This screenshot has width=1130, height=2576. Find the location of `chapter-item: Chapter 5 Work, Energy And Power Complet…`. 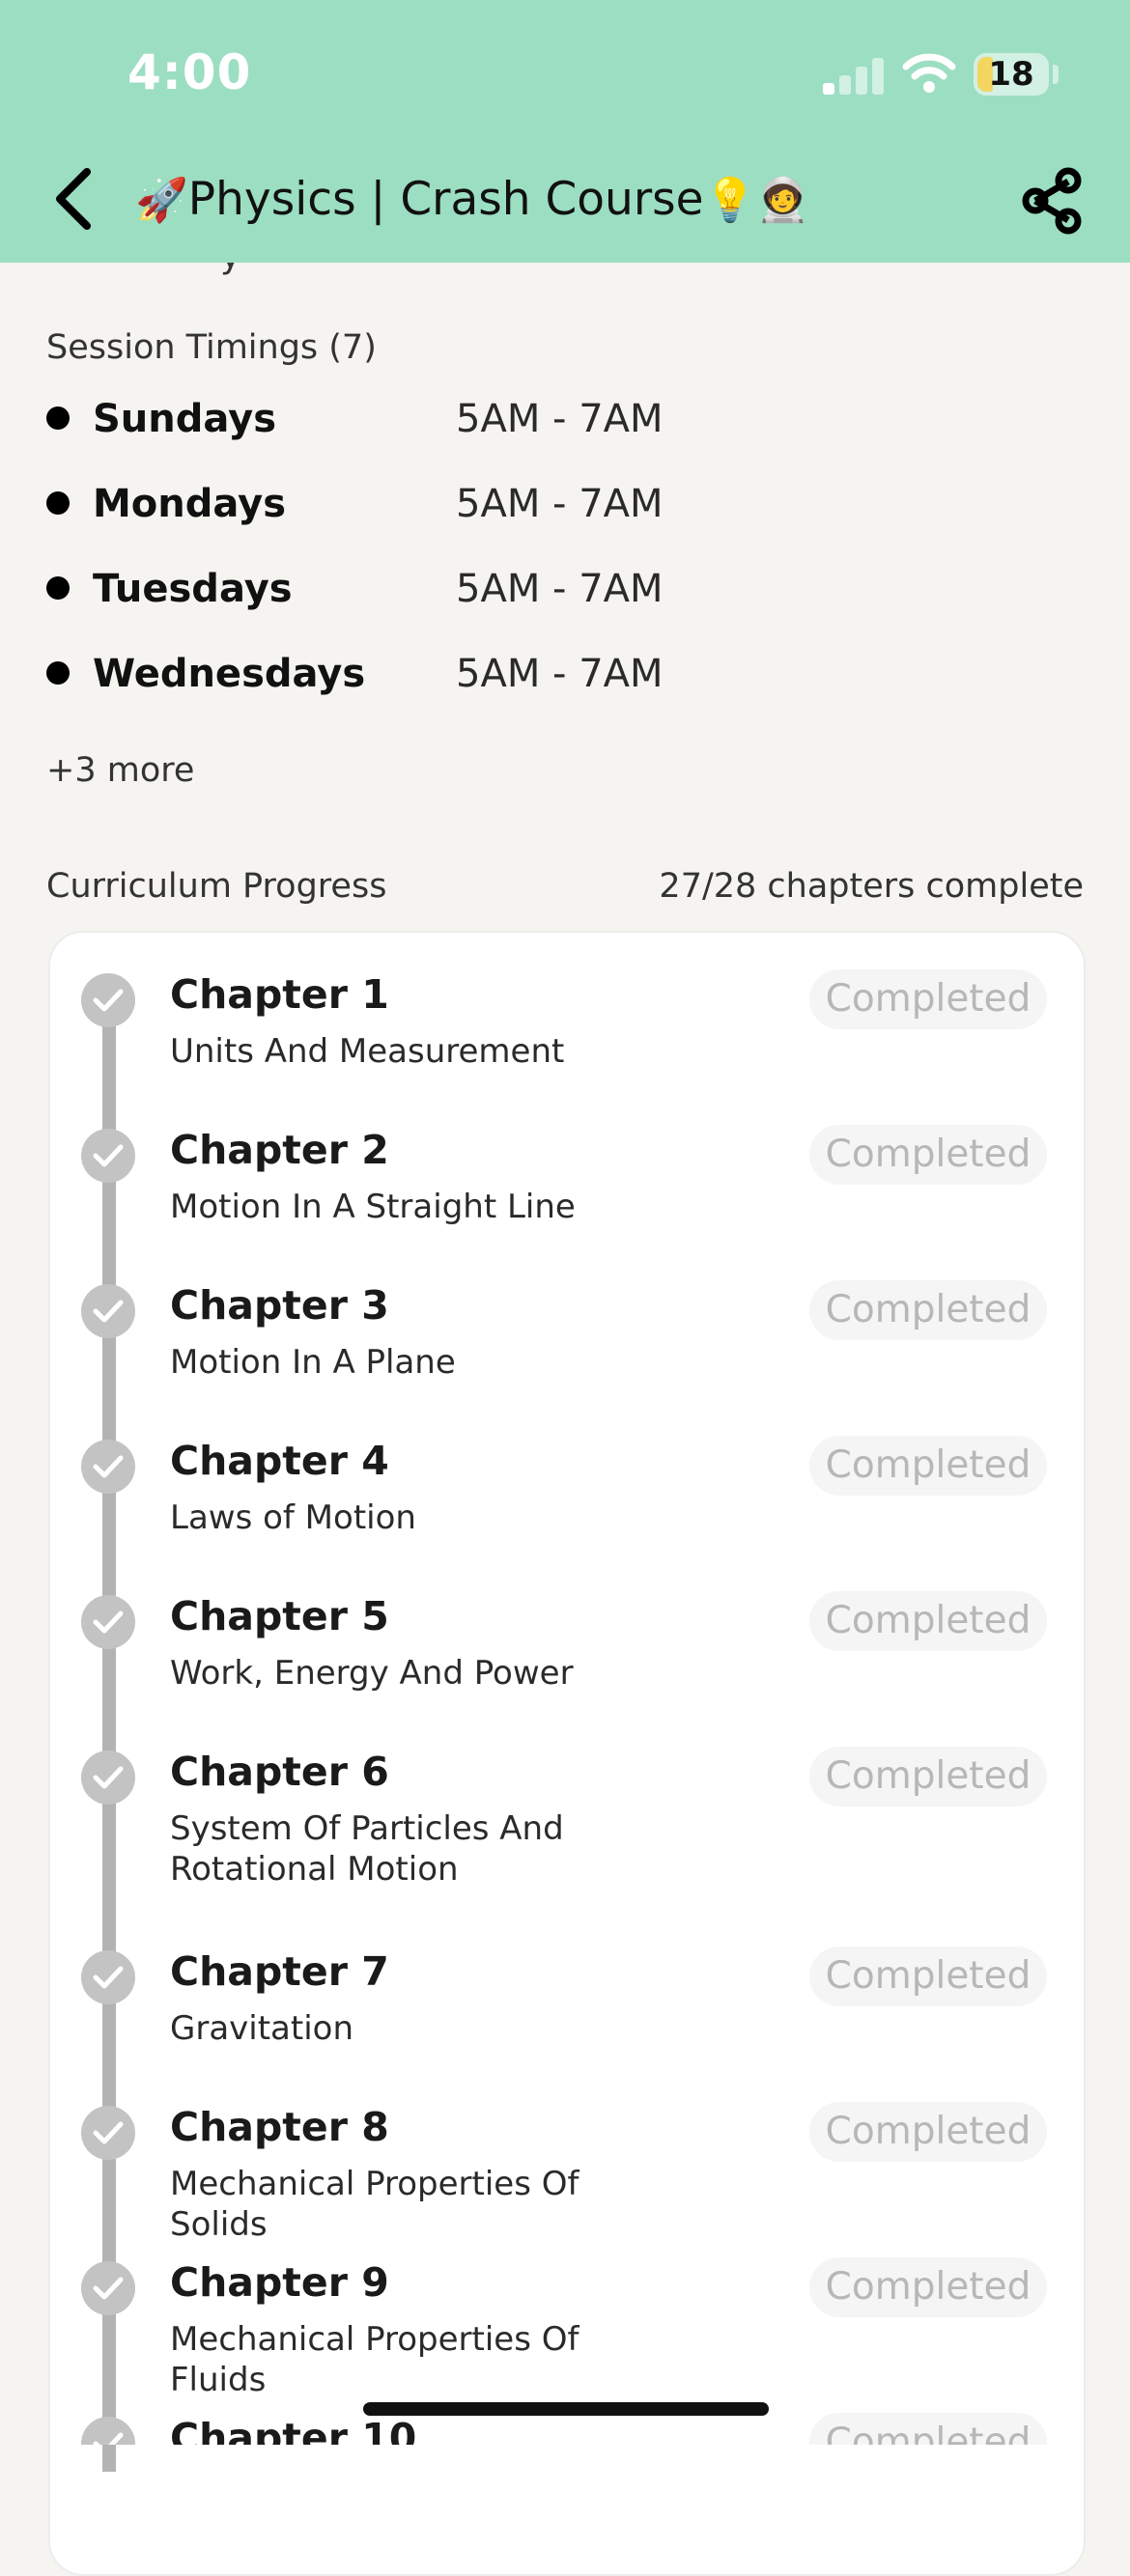

chapter-item: Chapter 5 Work, Energy And Power Complet… is located at coordinates (565, 1630).